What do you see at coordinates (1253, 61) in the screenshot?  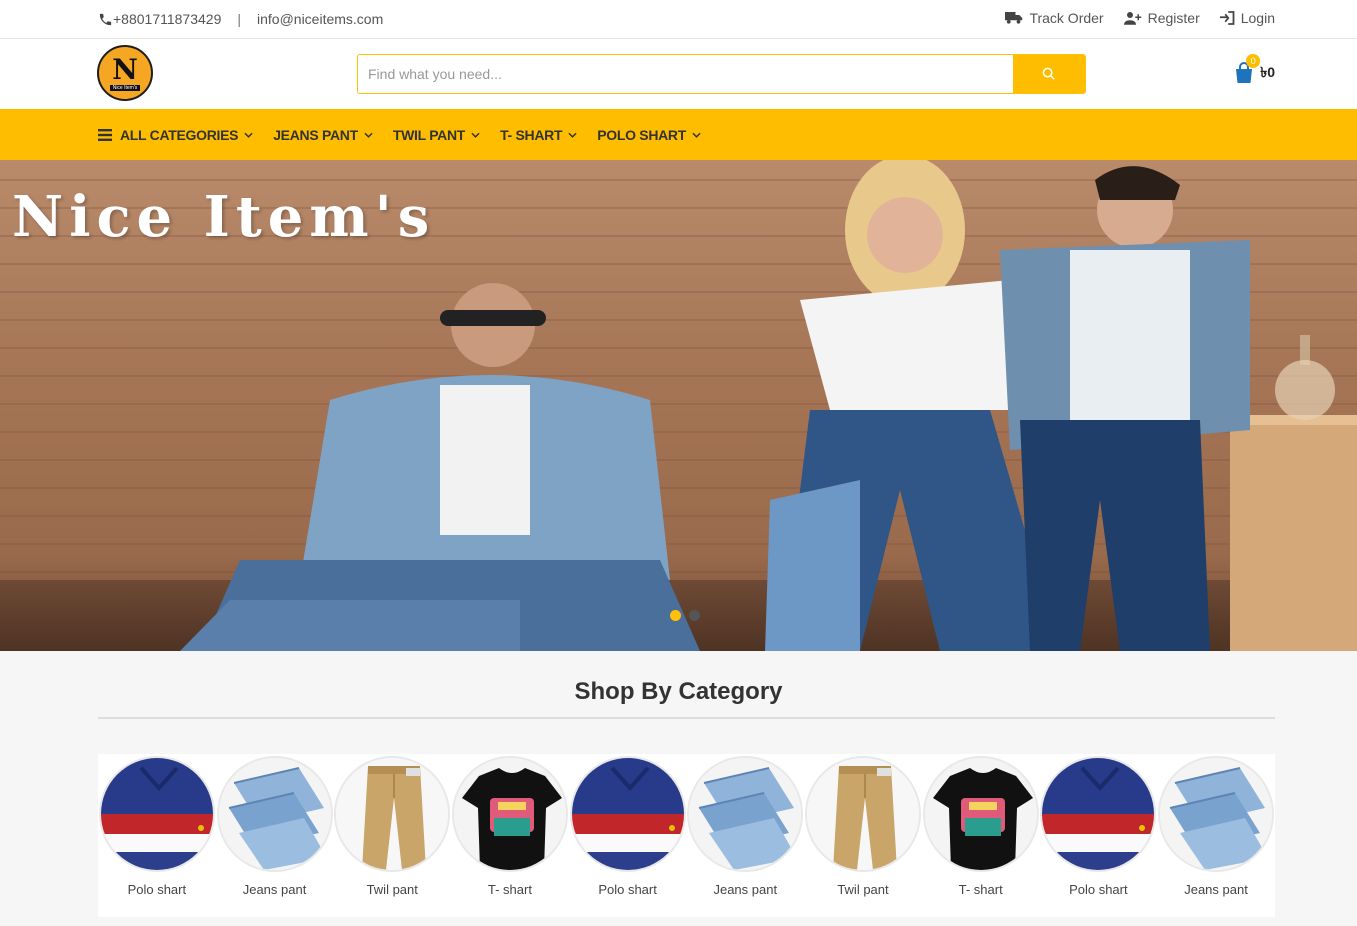 I see `cart-count-badge: 0` at bounding box center [1253, 61].